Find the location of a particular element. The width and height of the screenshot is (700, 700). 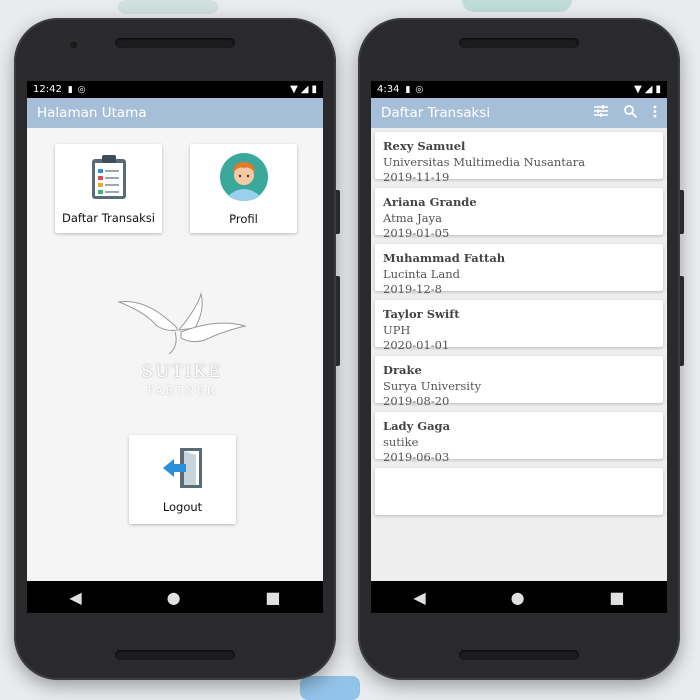

status-bar: 4:34 ▮ ◎ ▼ ◢ ▮ is located at coordinates (519, 89).